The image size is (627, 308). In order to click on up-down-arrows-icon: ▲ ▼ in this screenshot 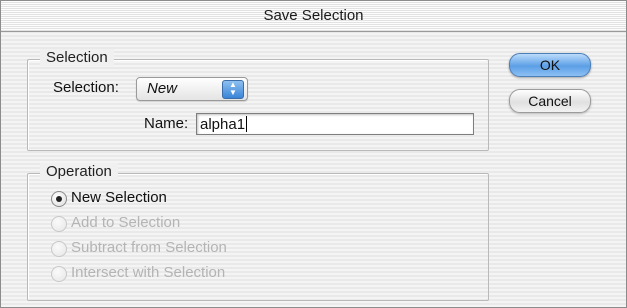, I will do `click(233, 89)`.